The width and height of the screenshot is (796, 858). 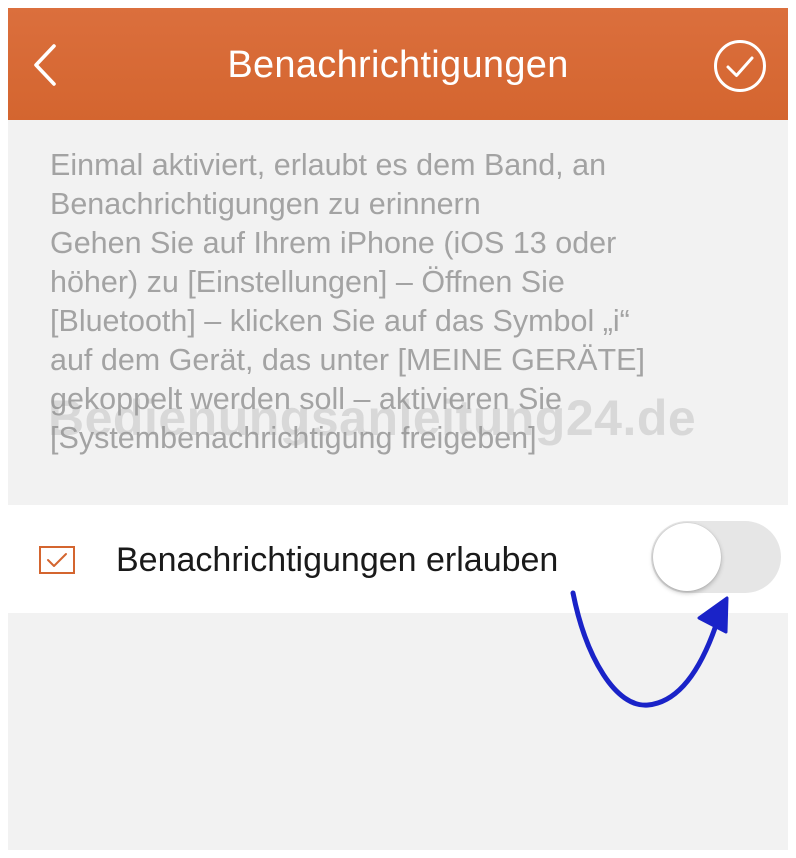 I want to click on description-line: höher) zu [Einstellungen] – Öffnen Sie, so click(x=307, y=282).